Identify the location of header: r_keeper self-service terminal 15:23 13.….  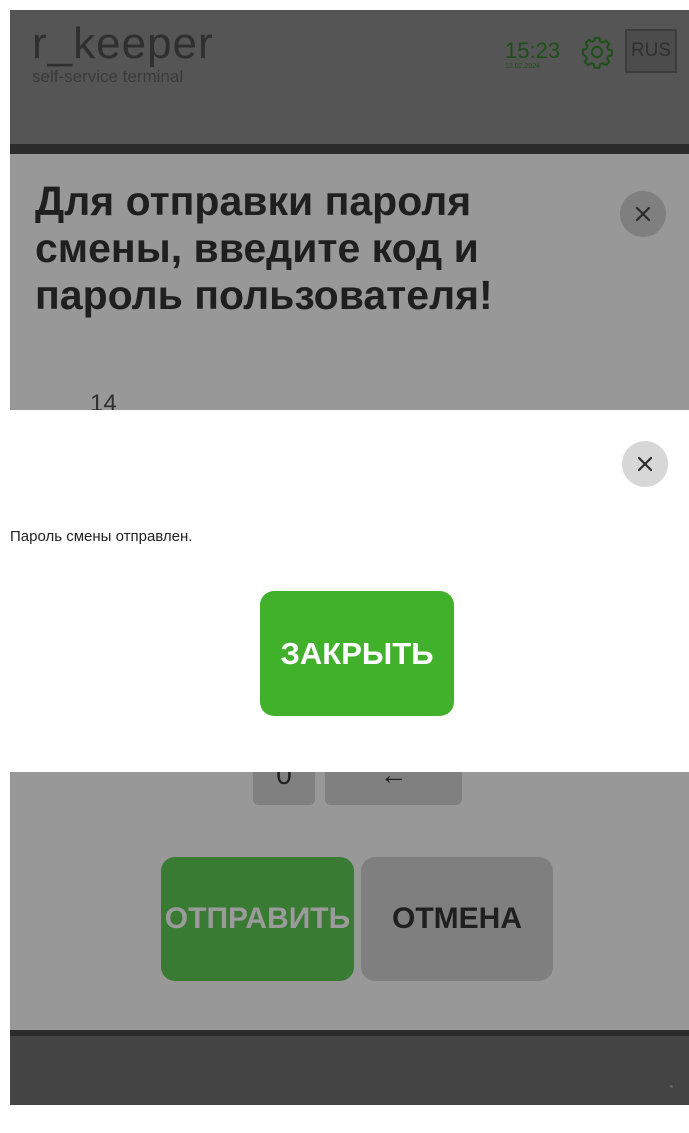
(349, 77).